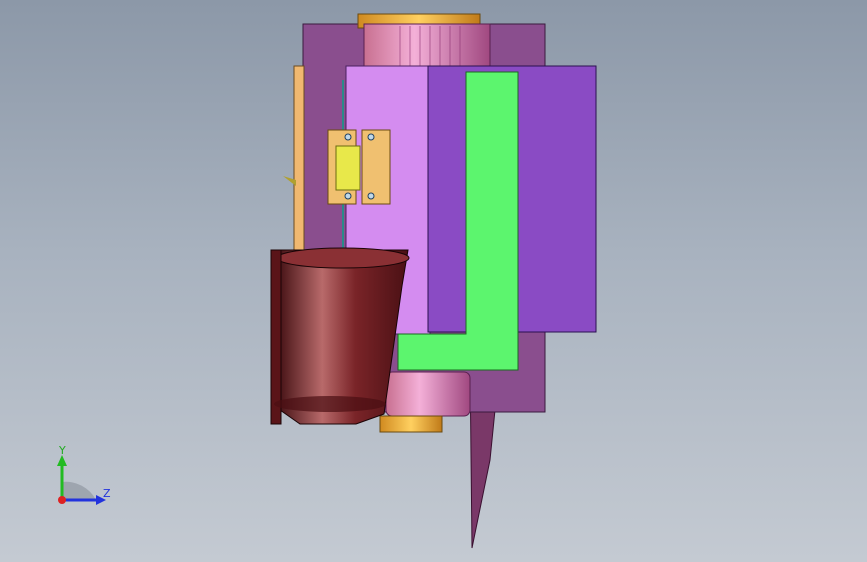 The width and height of the screenshot is (867, 562). I want to click on motor-side-fins, so click(276, 337).